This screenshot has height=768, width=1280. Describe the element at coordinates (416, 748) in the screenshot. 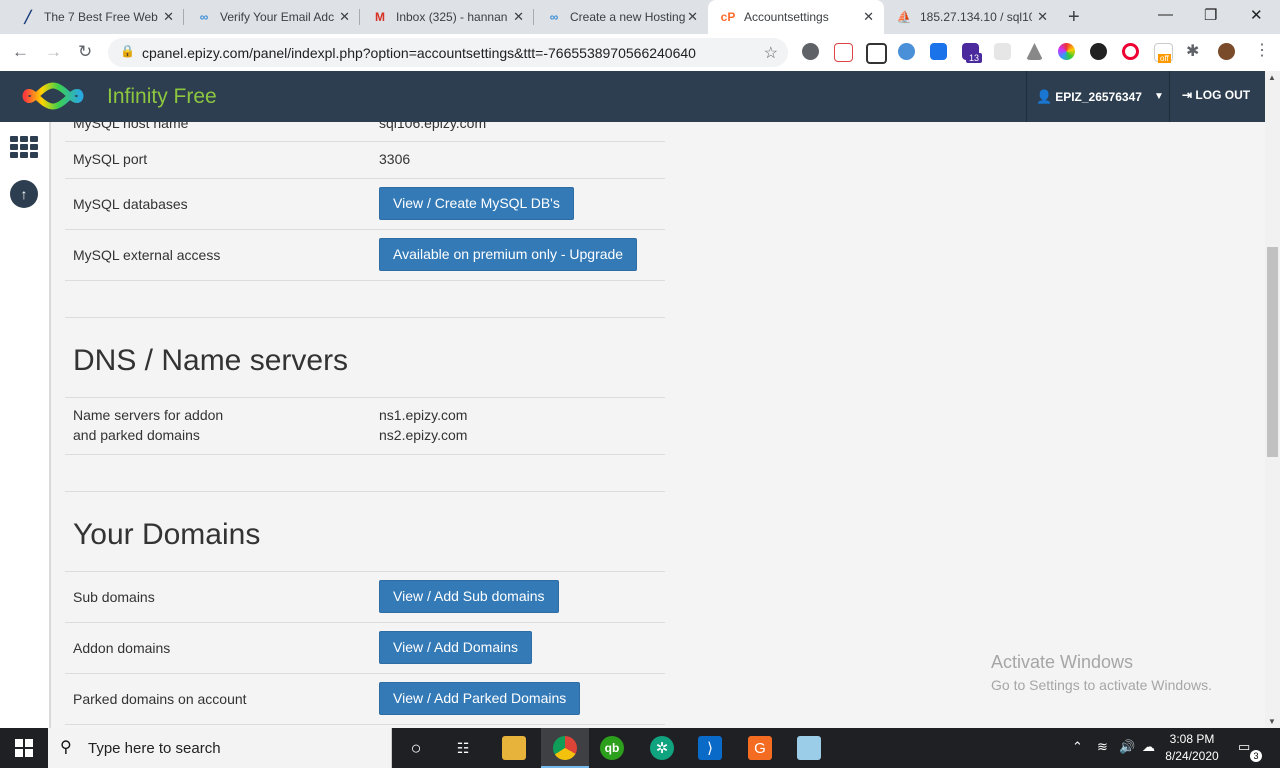

I see `cortana-icon: ○` at that location.